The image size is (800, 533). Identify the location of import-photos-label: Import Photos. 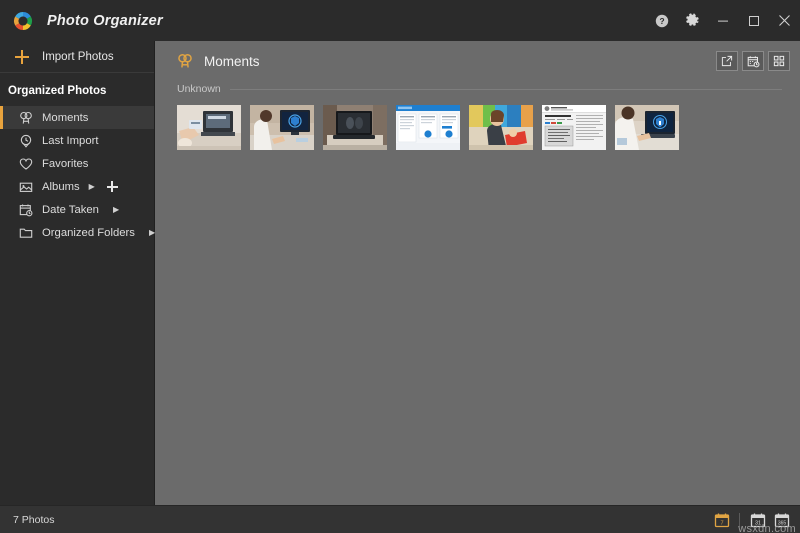
(78, 56).